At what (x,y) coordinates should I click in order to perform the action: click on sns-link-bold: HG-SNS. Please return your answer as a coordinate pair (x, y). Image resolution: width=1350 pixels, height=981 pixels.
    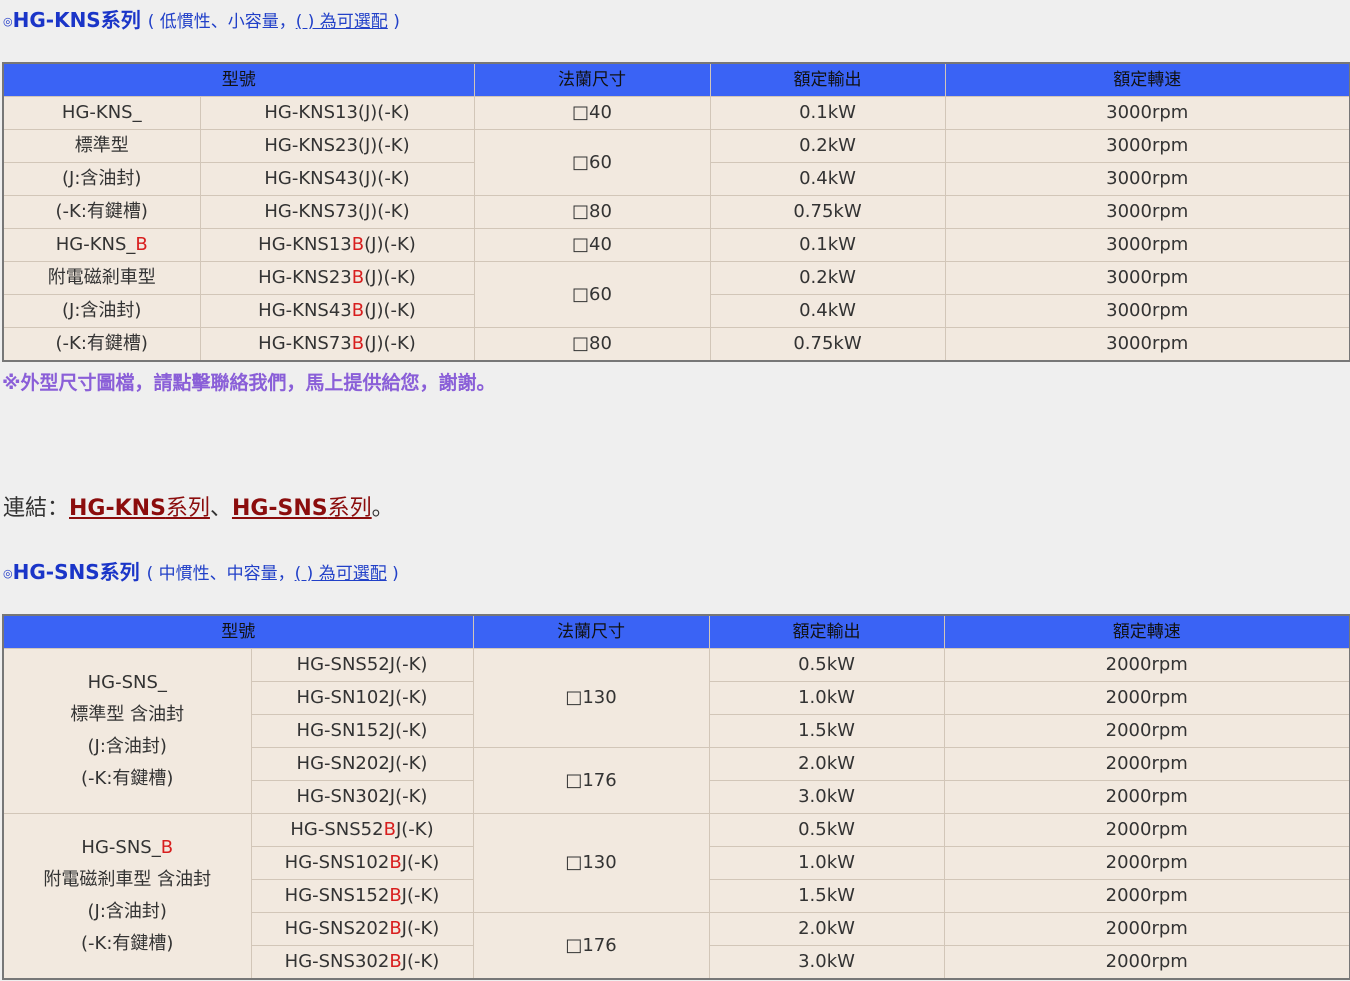
    Looking at the image, I should click on (279, 508).